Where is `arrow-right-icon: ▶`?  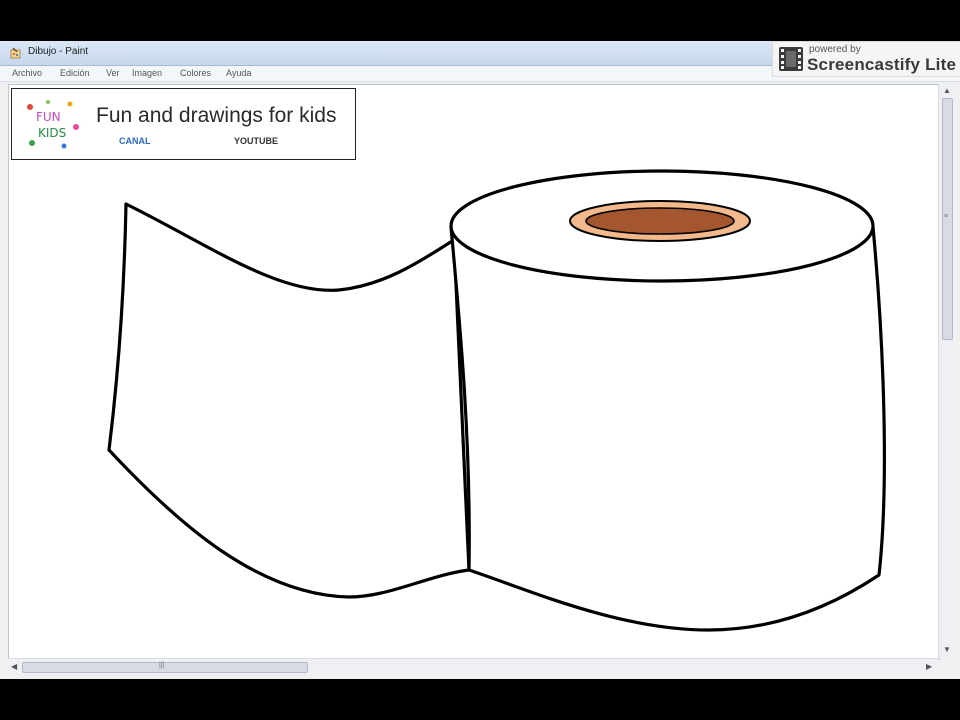
arrow-right-icon: ▶ is located at coordinates (929, 666).